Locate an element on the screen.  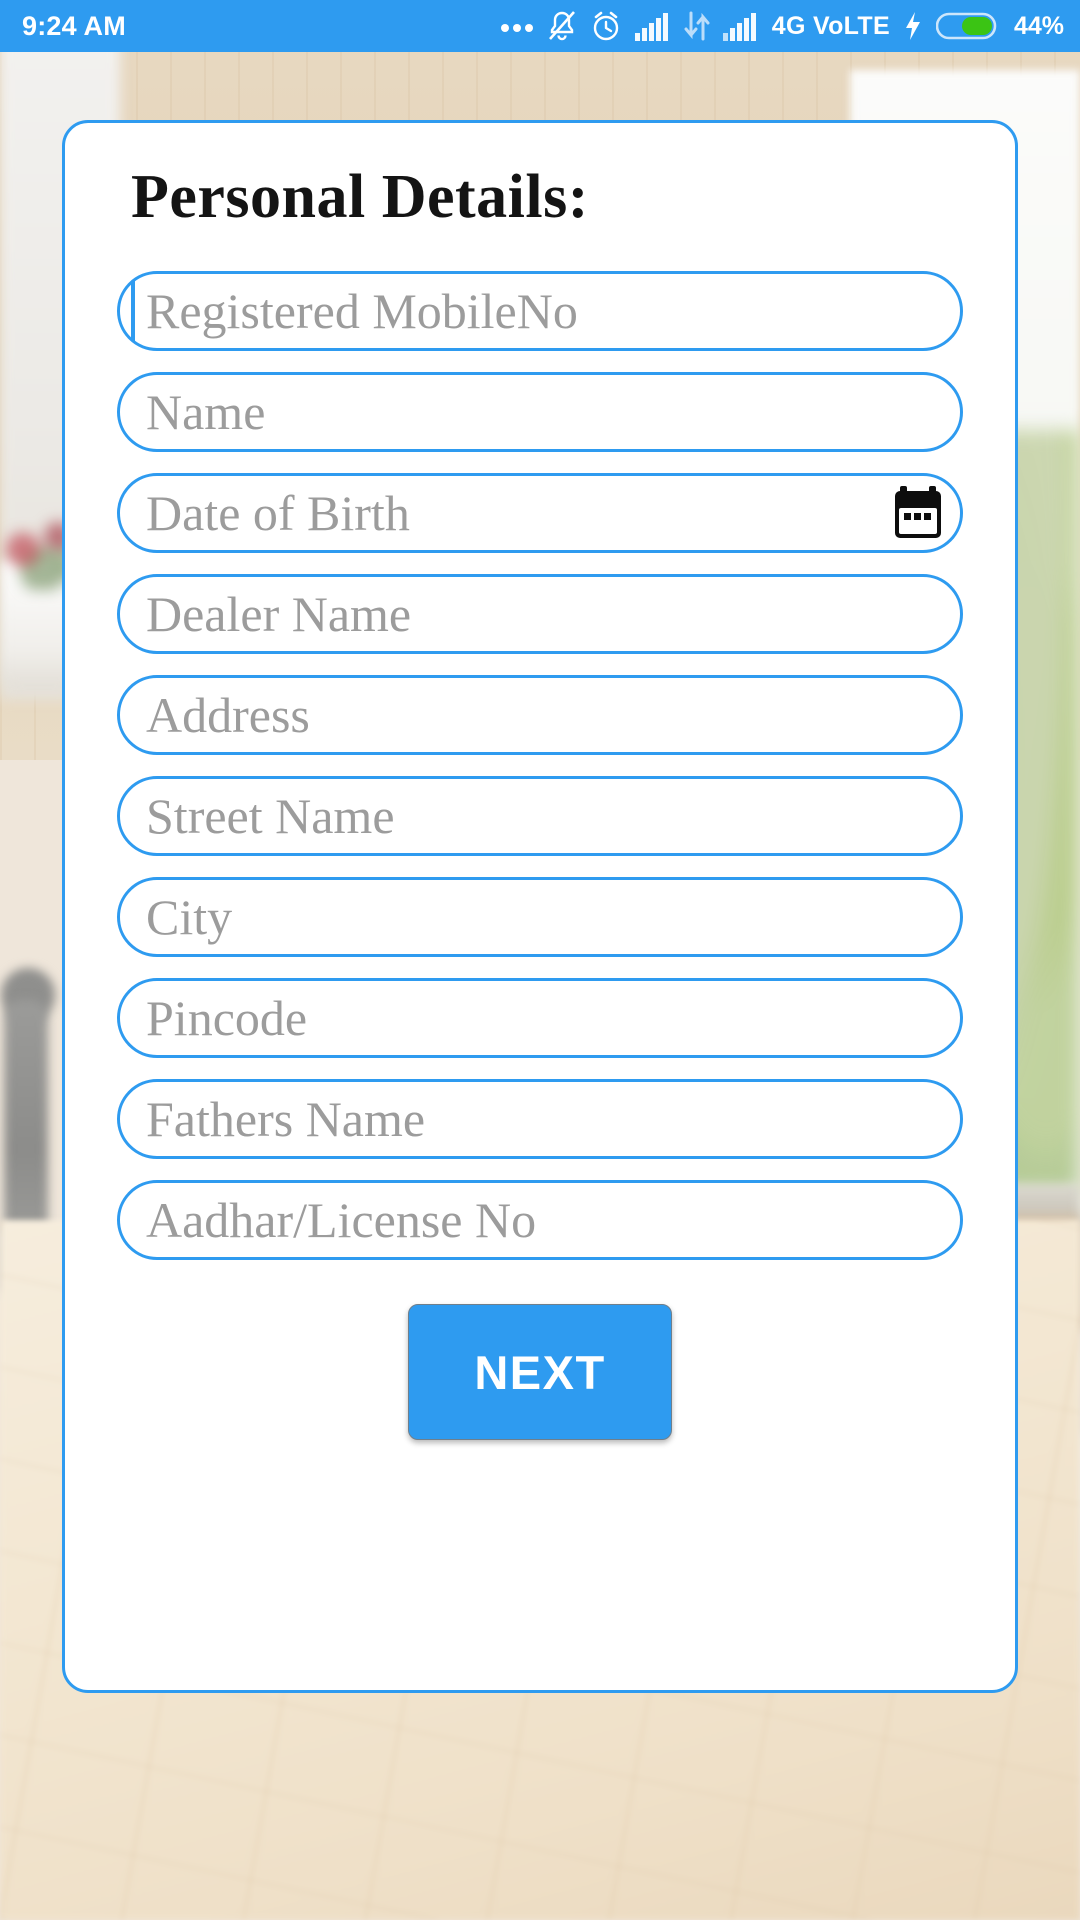
field-row-aadhar-license-no is located at coordinates (540, 1220).